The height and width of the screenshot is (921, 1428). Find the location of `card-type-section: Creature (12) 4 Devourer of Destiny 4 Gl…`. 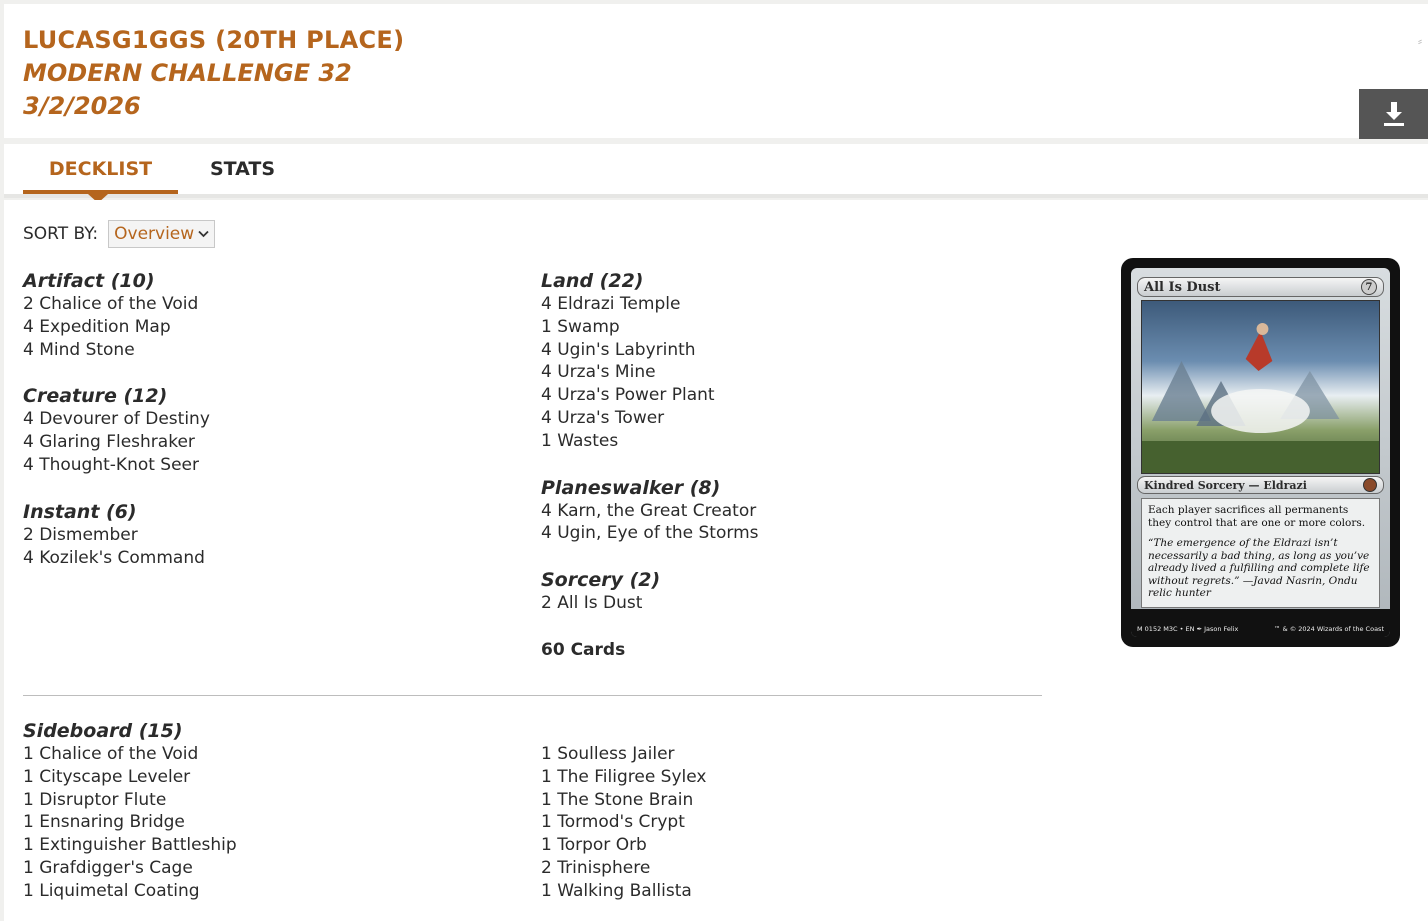

card-type-section: Creature (12) 4 Devourer of Destiny 4 Gl… is located at coordinates (263, 430).